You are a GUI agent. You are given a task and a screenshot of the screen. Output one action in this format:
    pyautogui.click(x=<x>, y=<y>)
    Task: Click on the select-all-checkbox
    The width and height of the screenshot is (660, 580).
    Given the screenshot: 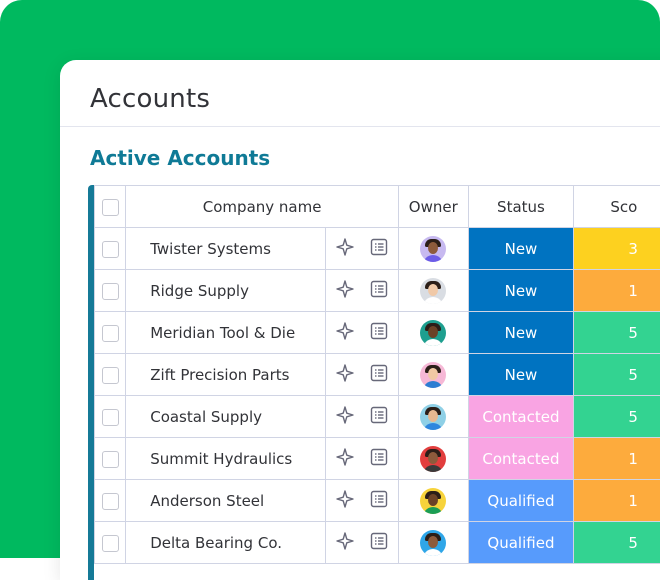 What is the action you would take?
    pyautogui.click(x=110, y=207)
    